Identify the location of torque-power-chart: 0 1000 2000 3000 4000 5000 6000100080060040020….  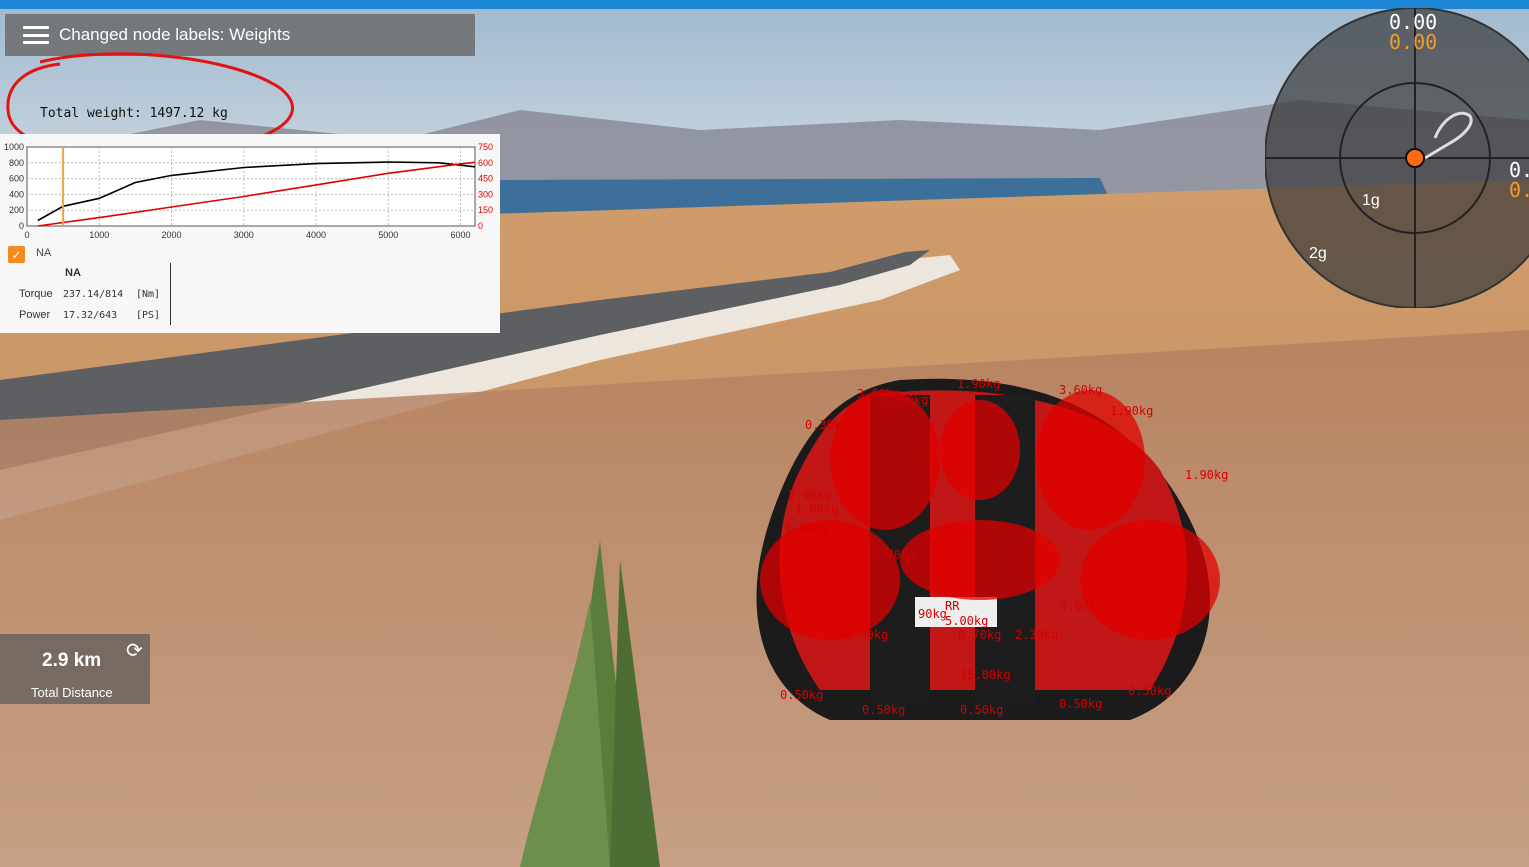
(248, 191).